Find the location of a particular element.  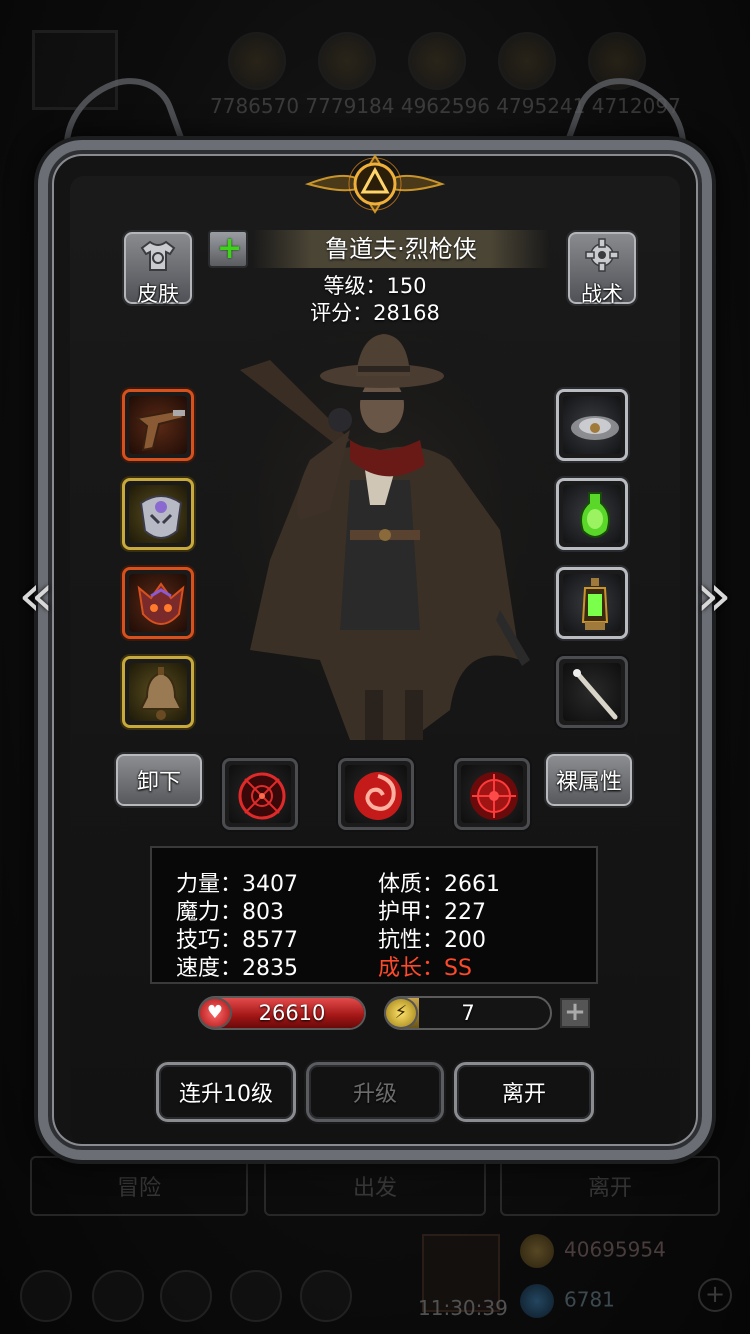

add-currency-icon: + is located at coordinates (715, 1295).